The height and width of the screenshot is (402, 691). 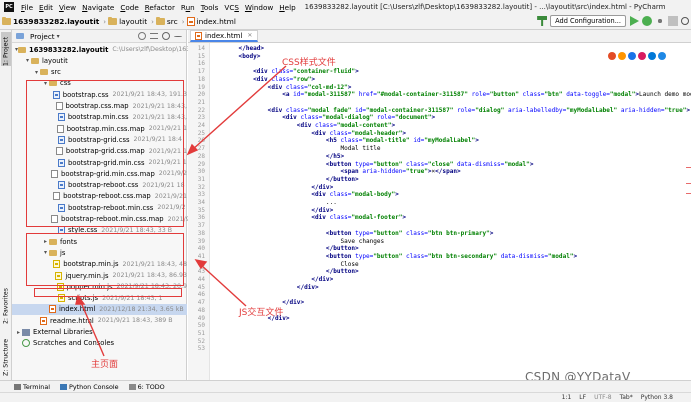 I want to click on library-icon, so click(x=26, y=332).